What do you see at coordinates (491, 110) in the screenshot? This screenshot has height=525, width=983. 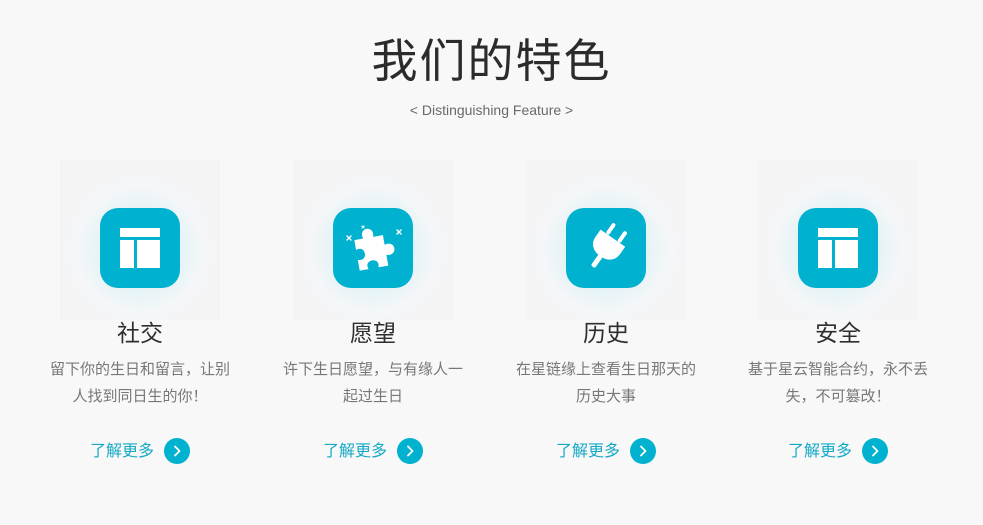 I see `section-subtitle: < Distinguishing Feature >` at bounding box center [491, 110].